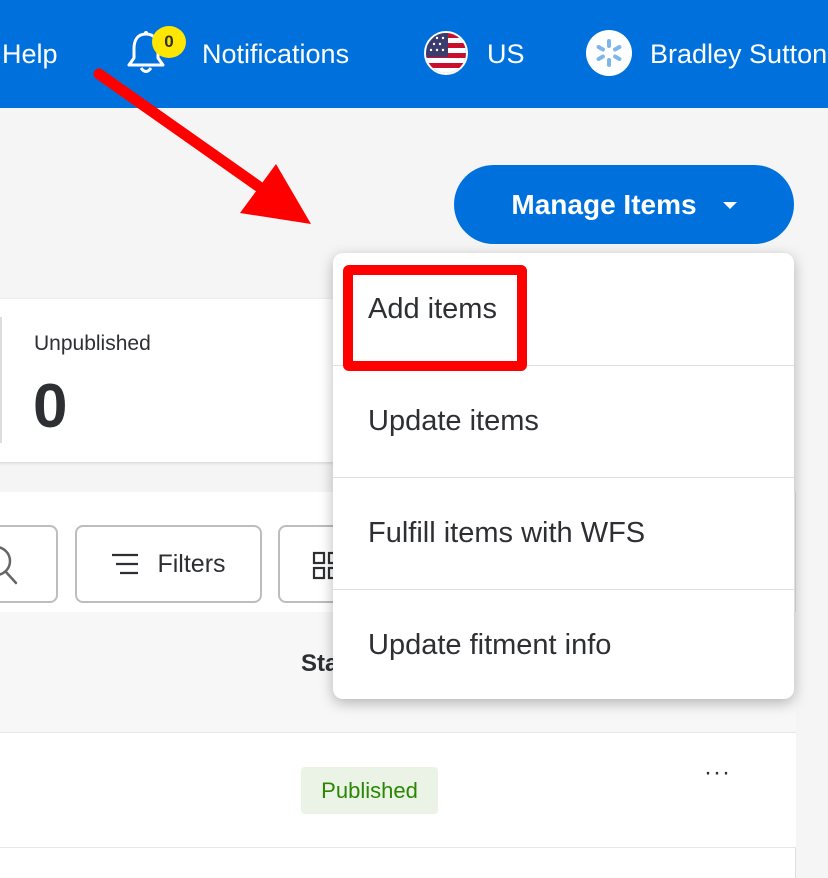 Image resolution: width=828 pixels, height=878 pixels. Describe the element at coordinates (506, 54) in the screenshot. I see `country-selector: US` at that location.